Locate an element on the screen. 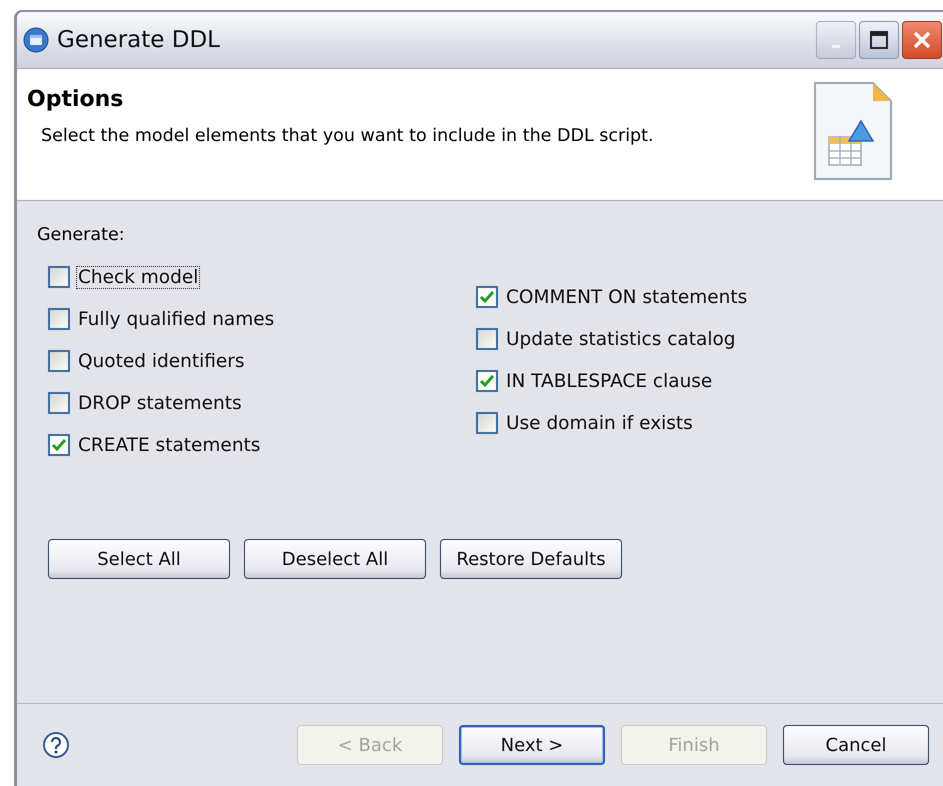 The width and height of the screenshot is (943, 786). document-table-icon is located at coordinates (853, 131).